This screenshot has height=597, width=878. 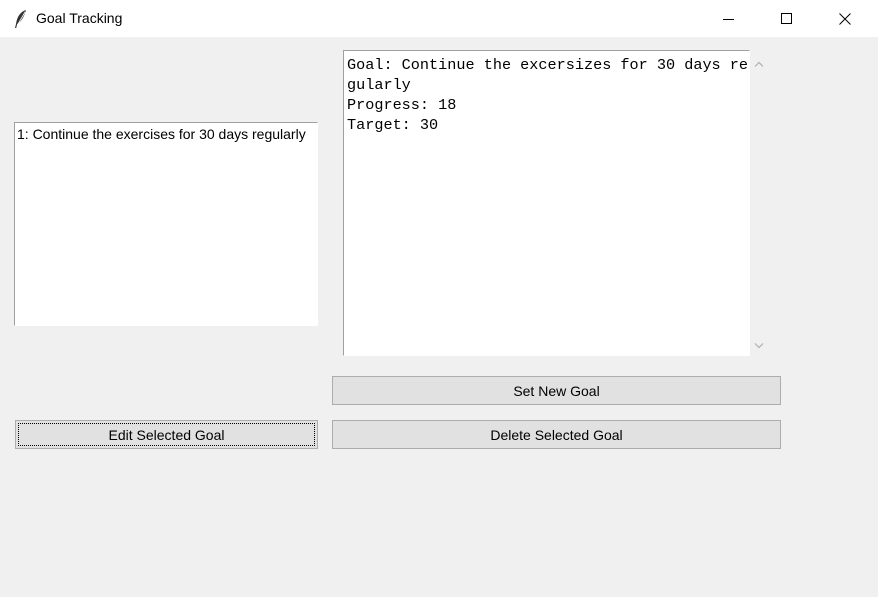 I want to click on edit-selected-goal-button: Edit Selected Goal, so click(x=166, y=434).